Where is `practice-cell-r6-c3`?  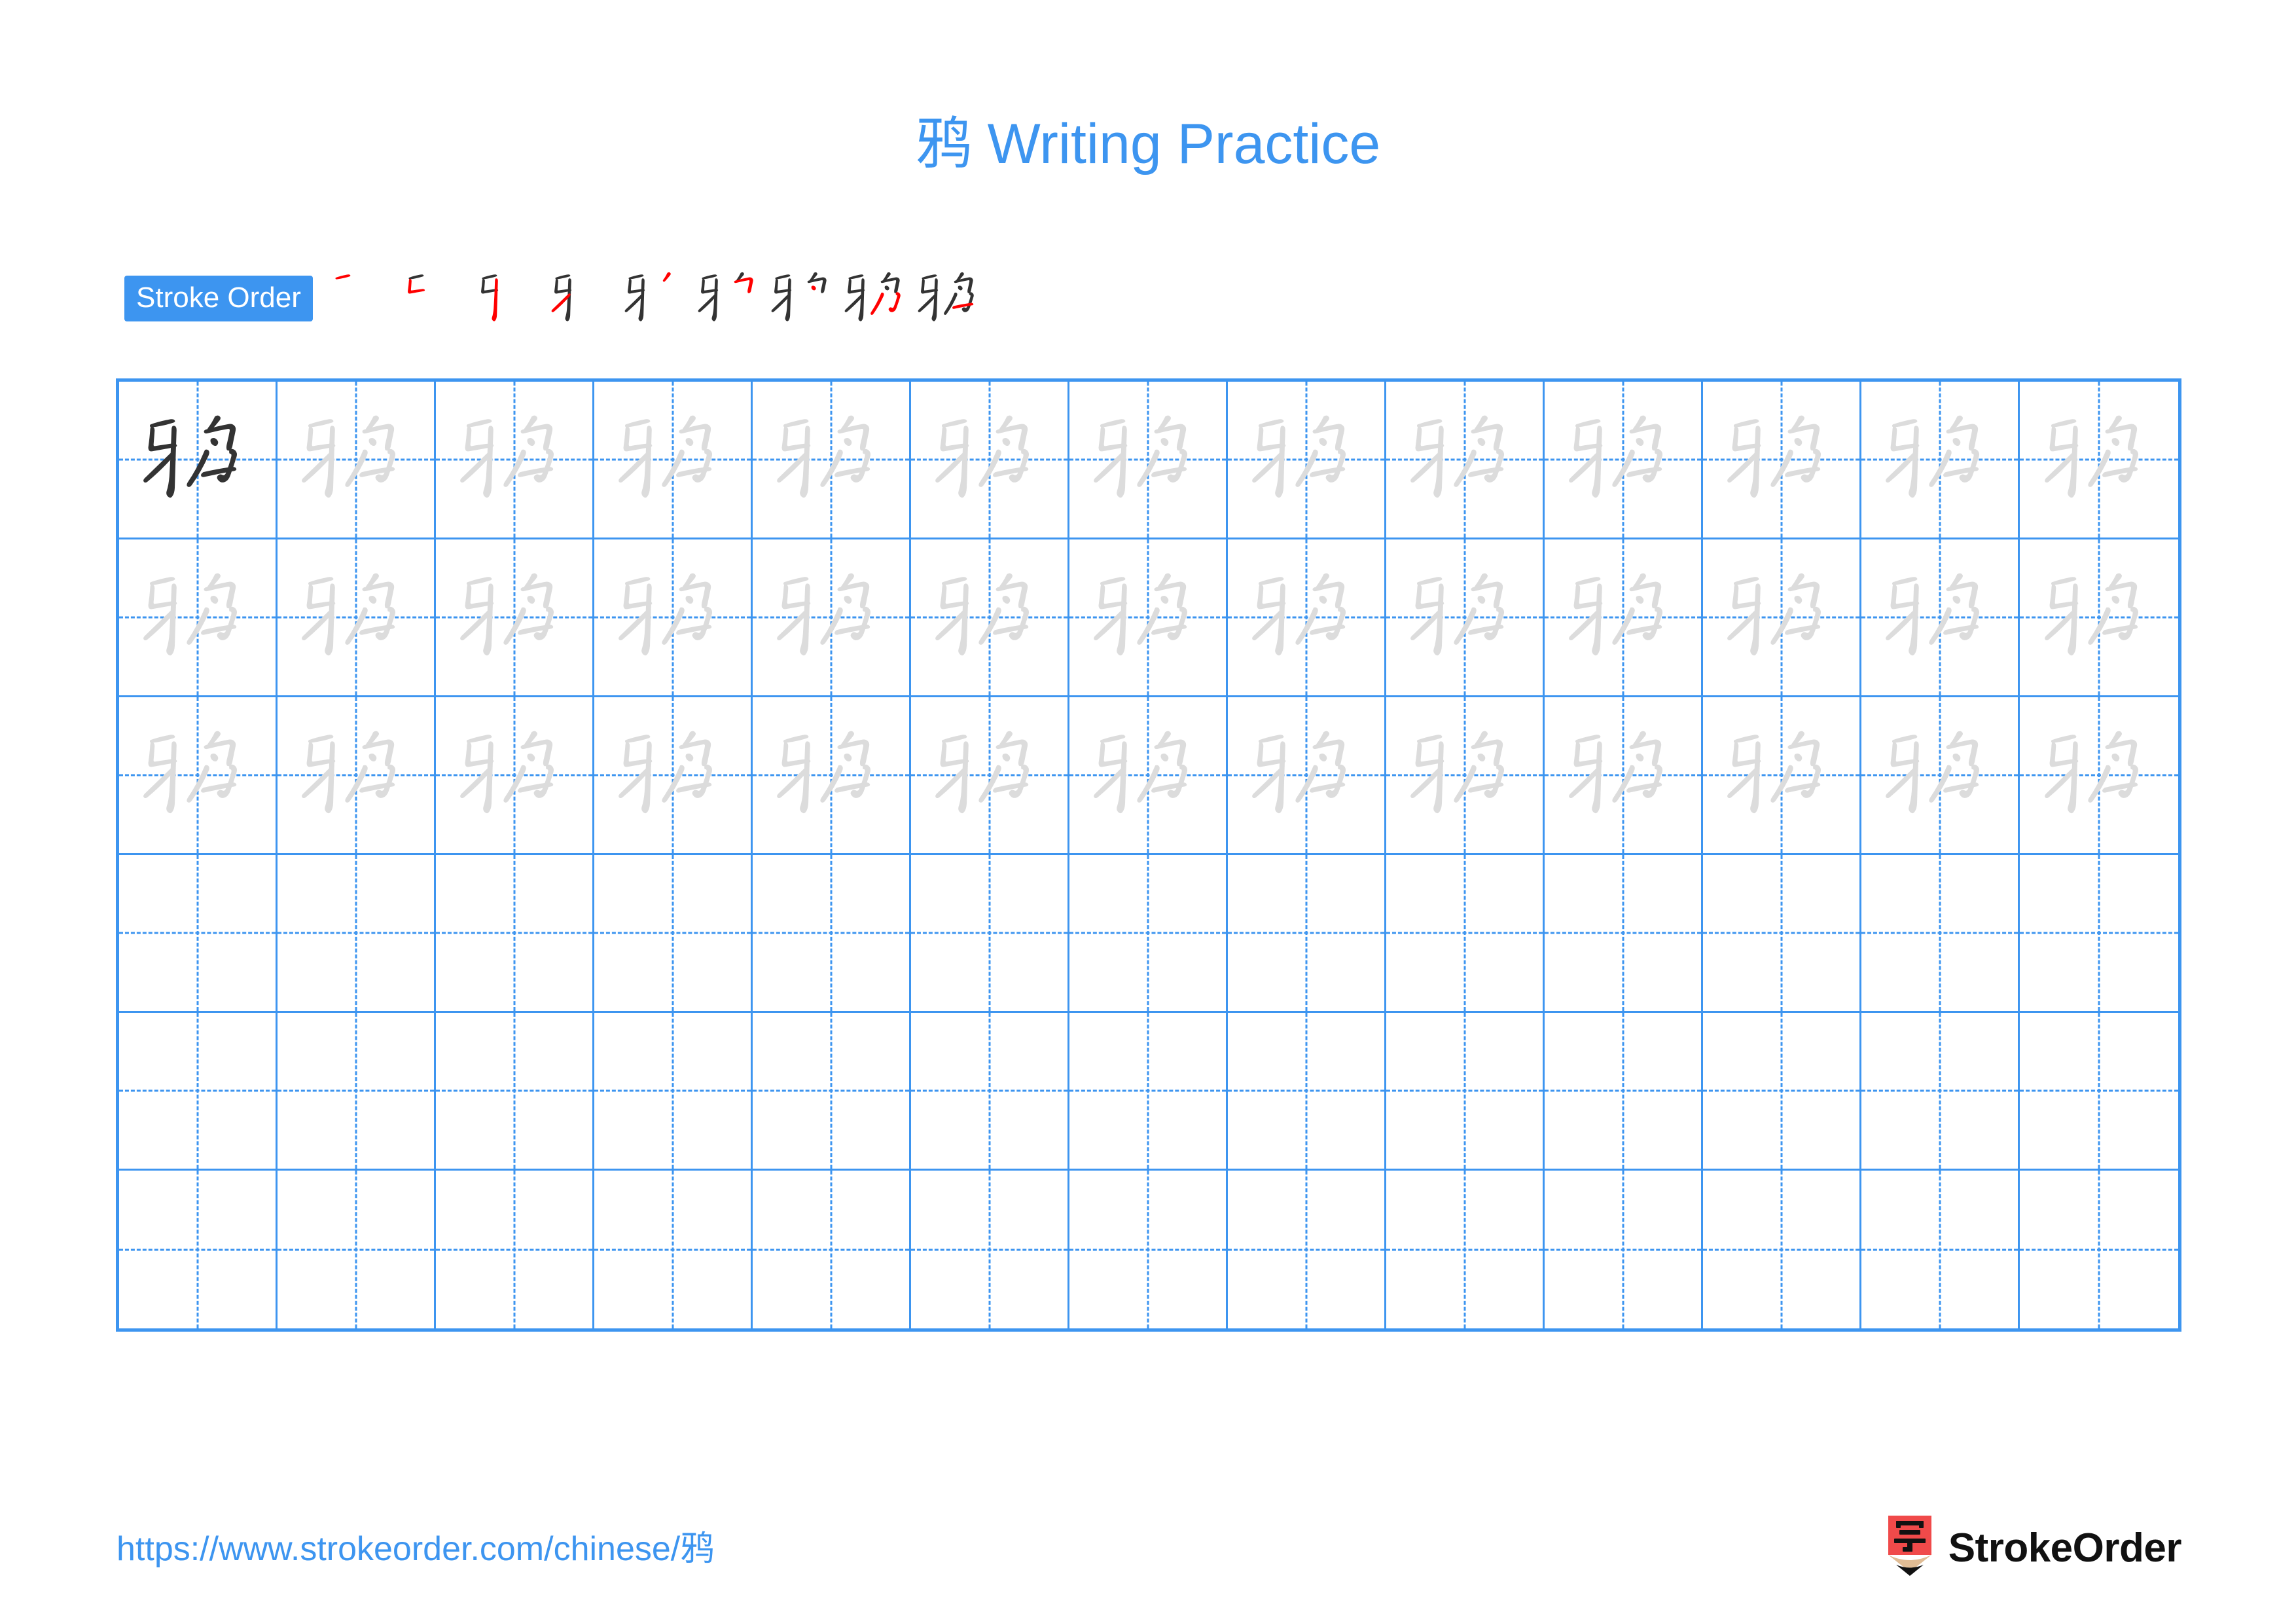
practice-cell-r6-c3 is located at coordinates (515, 1249).